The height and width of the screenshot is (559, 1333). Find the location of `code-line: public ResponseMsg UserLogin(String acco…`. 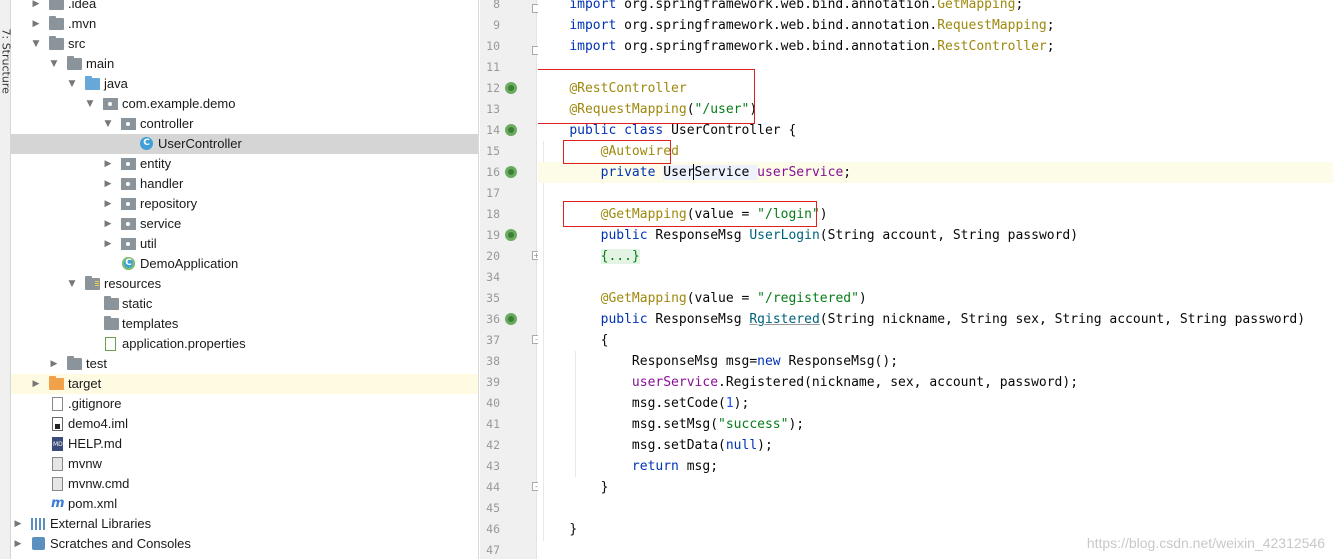

code-line: public ResponseMsg UserLogin(String acco… is located at coordinates (839, 235).